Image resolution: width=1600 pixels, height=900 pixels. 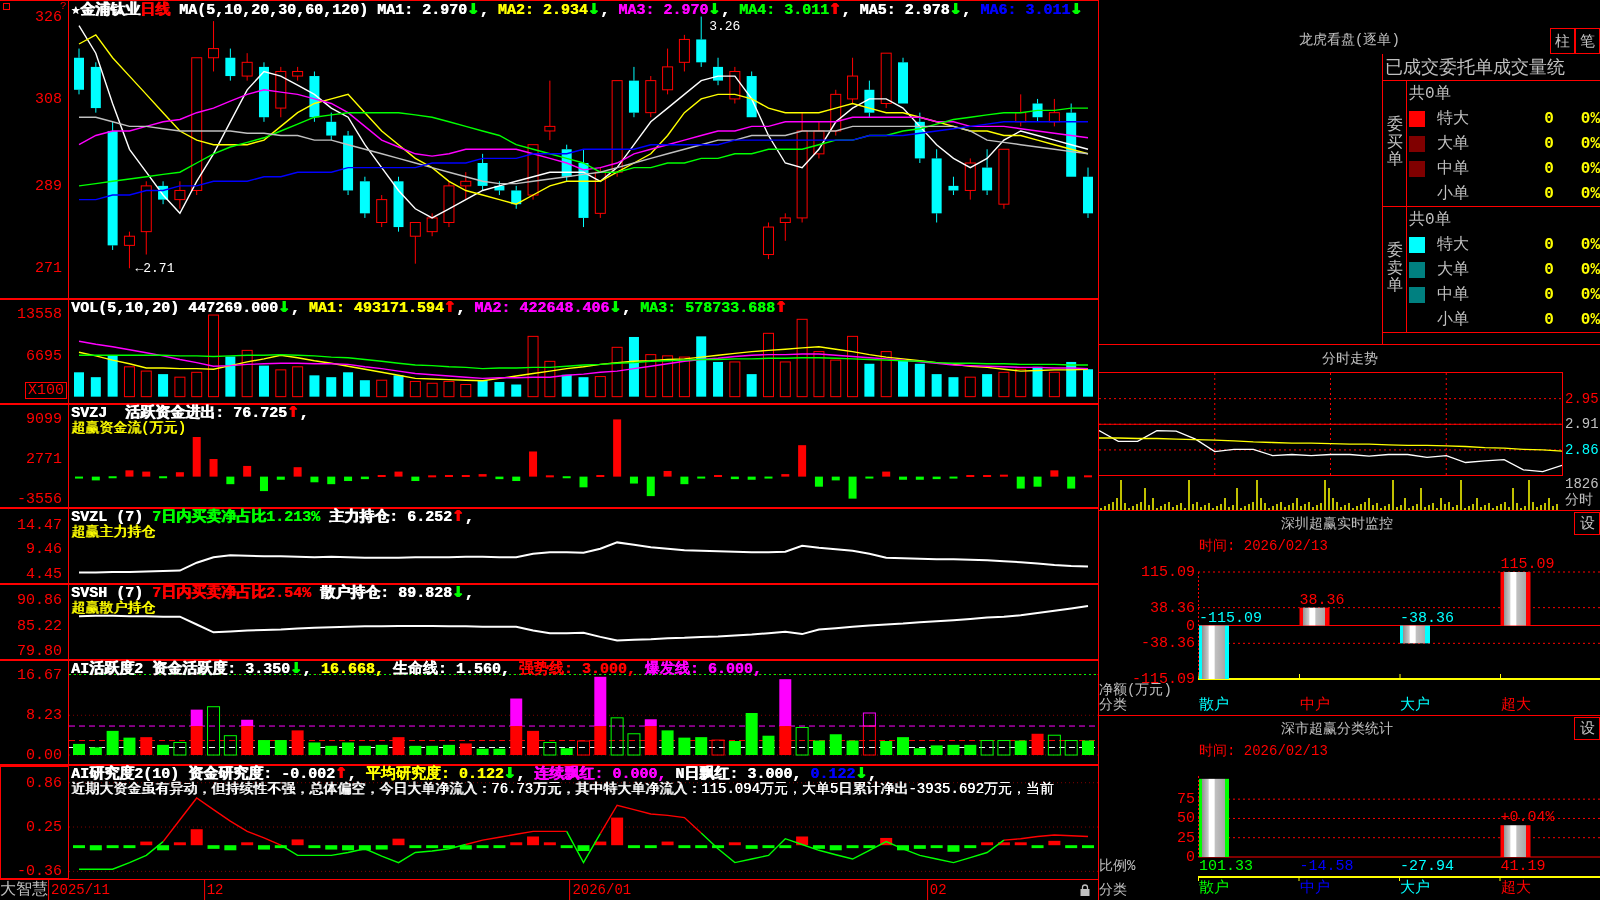 I want to click on timestamp-label: 时间: 2026/02/13, so click(x=1263, y=751).